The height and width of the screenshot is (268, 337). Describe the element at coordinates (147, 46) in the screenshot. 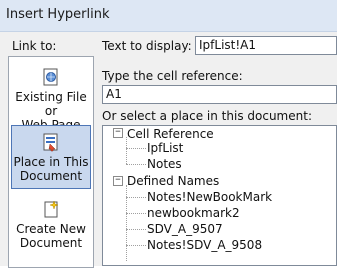

I see `text-to-display-label: Text to display:` at that location.